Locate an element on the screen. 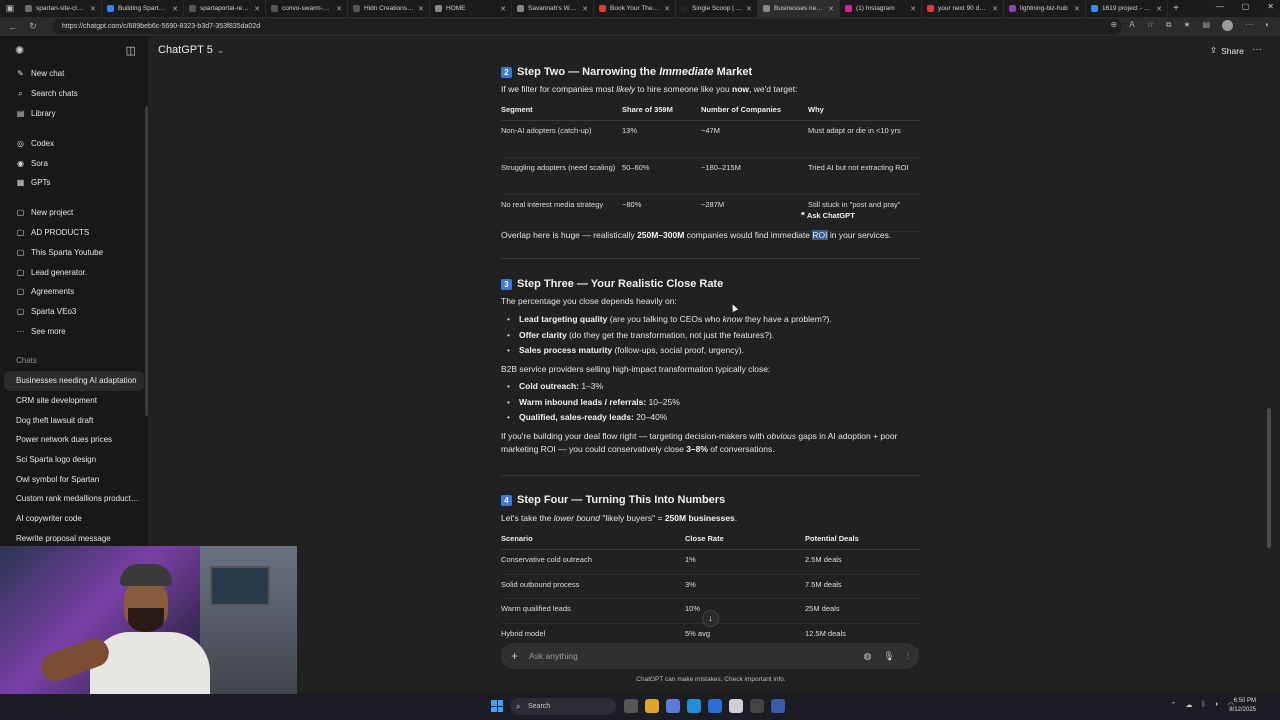 Image resolution: width=1280 pixels, height=720 pixels. windows-start-icon is located at coordinates (497, 706).